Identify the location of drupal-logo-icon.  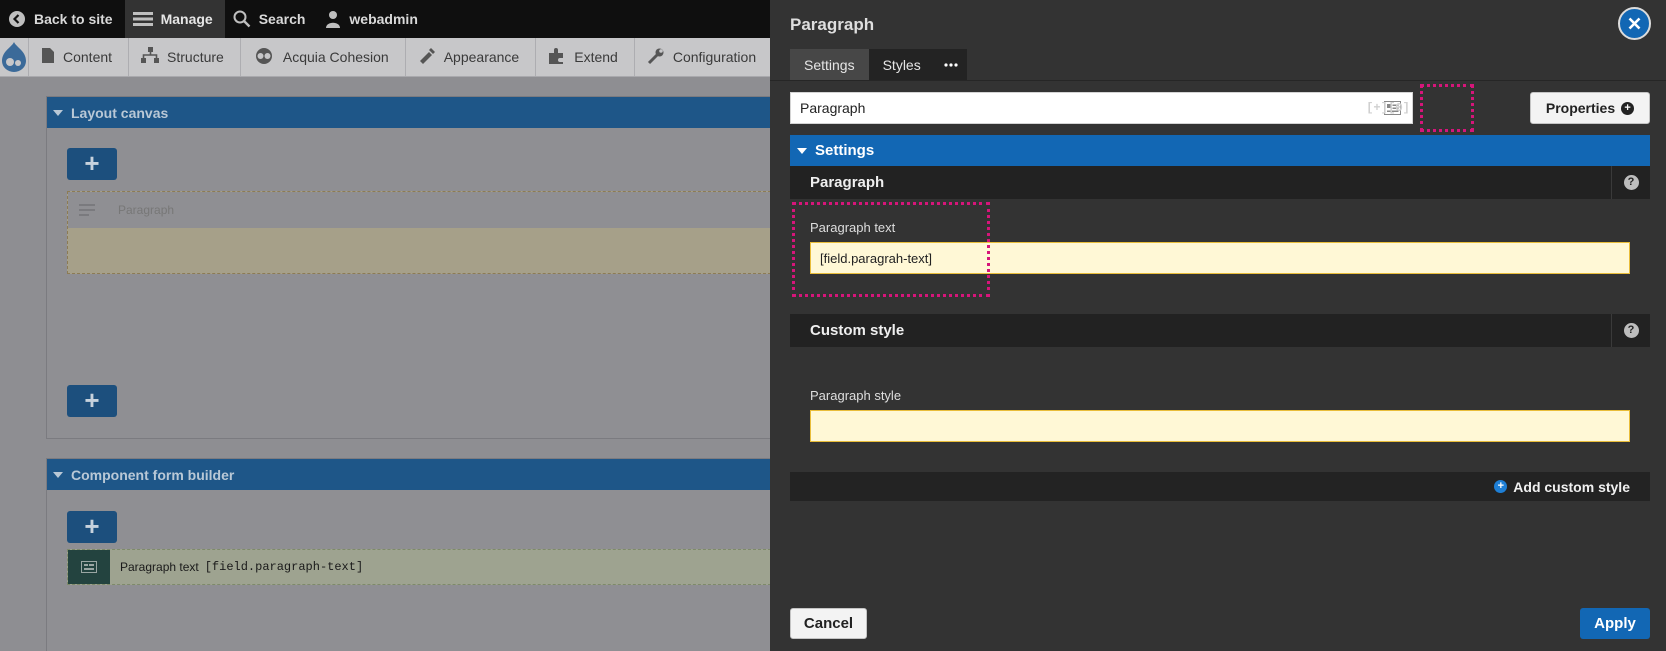
(14, 57).